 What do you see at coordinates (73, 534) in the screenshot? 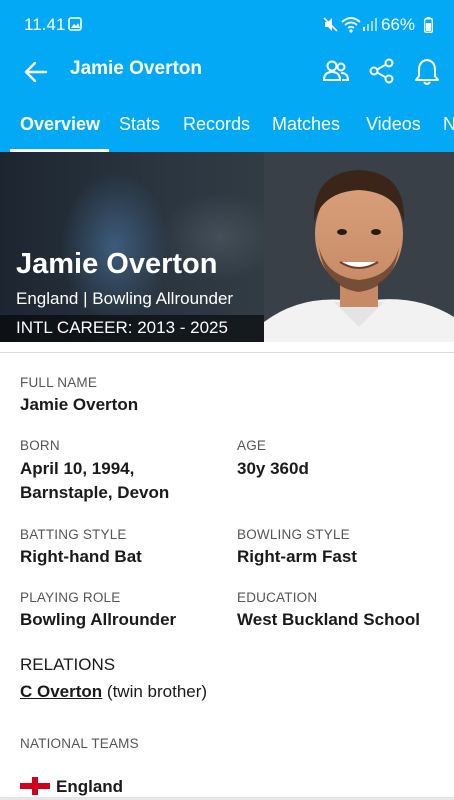
I see `batting-style-label: BATTING STYLE` at bounding box center [73, 534].